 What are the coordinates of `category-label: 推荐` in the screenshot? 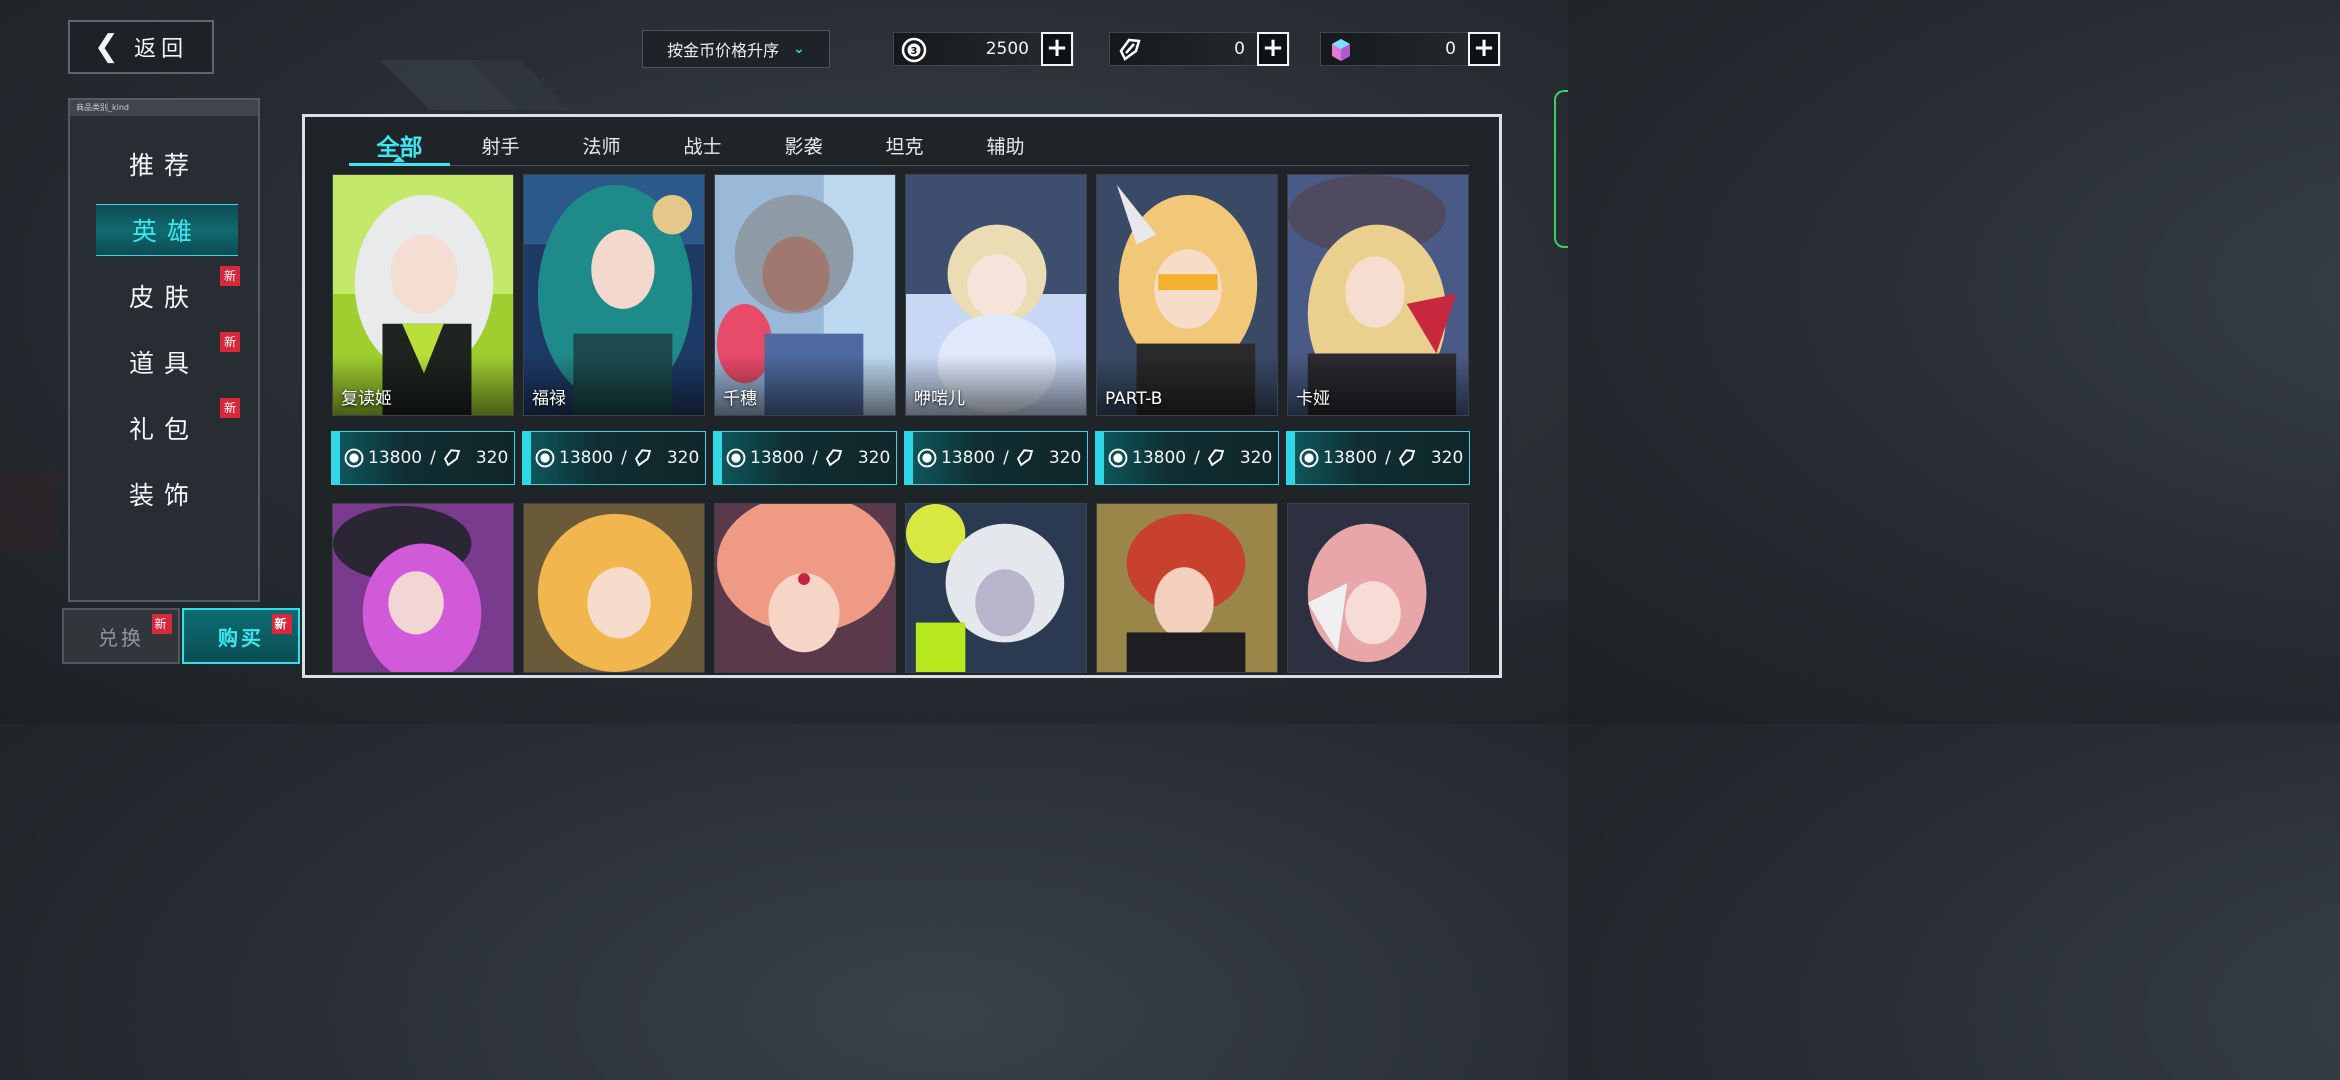 It's located at (163, 165).